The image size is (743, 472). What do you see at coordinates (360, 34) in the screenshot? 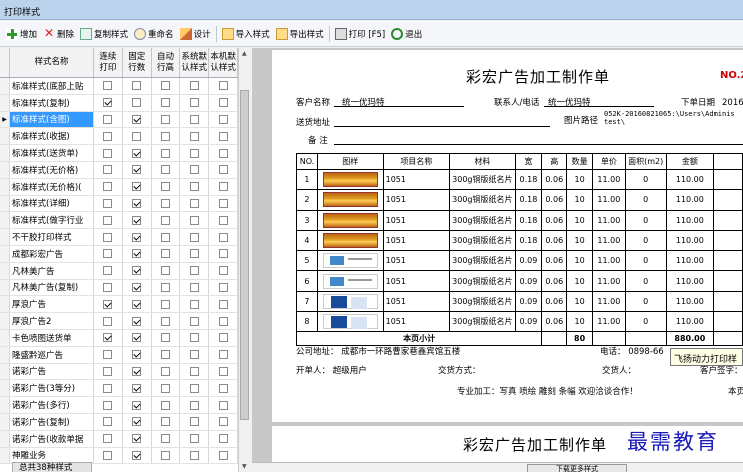
I see `print-button: 打印 [F5]` at bounding box center [360, 34].